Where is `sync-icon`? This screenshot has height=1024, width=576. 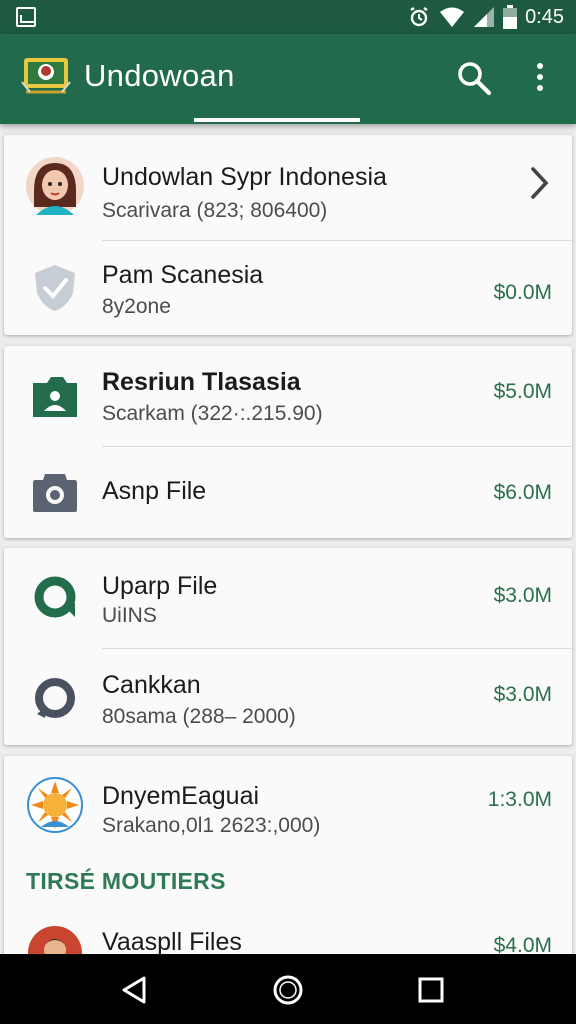 sync-icon is located at coordinates (55, 597).